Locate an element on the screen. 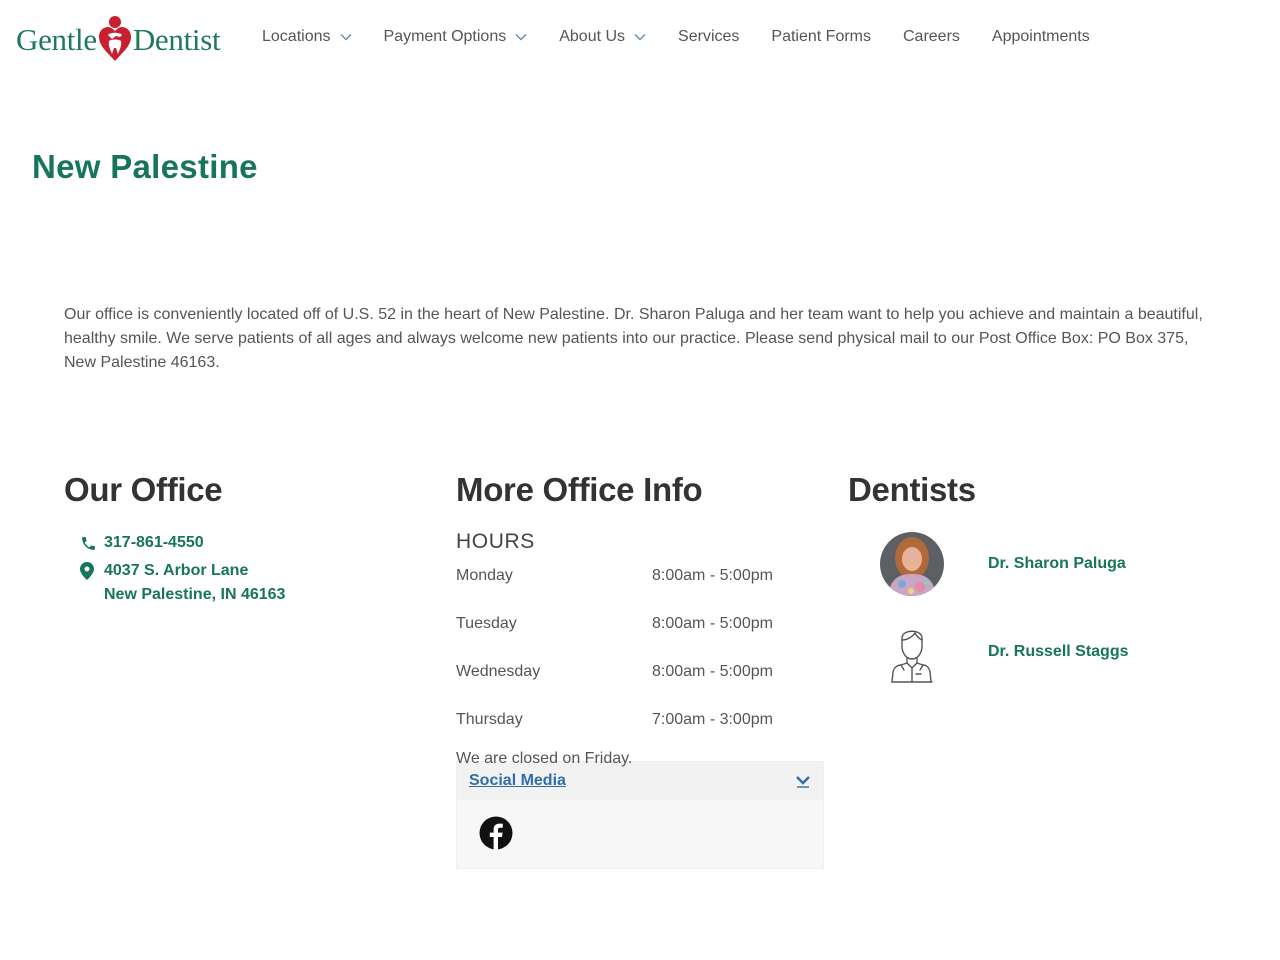 This screenshot has width=1280, height=960. hours-label: HOURS is located at coordinates (495, 541).